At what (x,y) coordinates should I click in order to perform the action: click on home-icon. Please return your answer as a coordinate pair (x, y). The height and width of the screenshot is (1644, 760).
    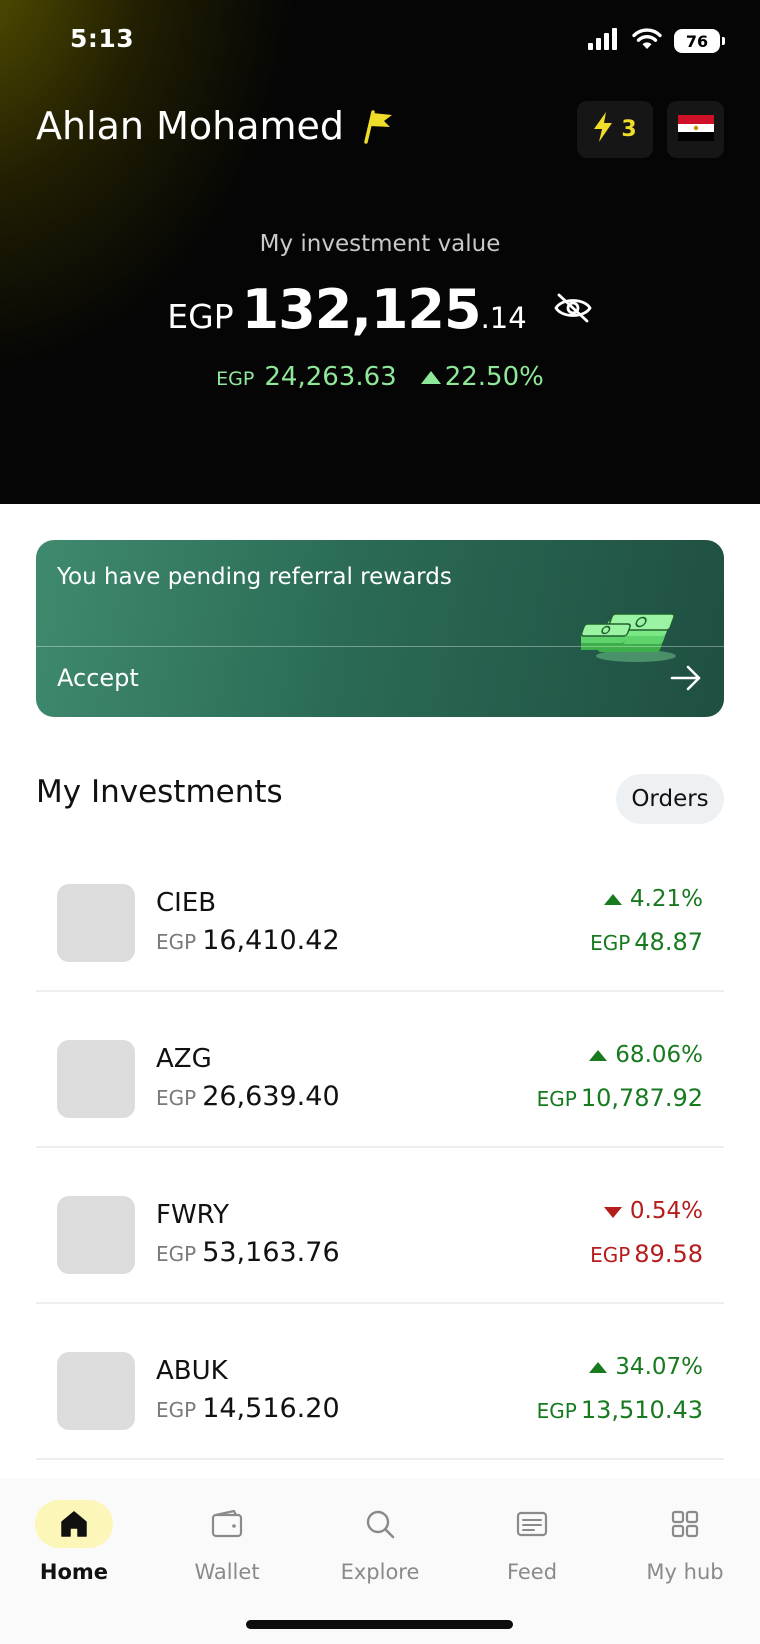
    Looking at the image, I should click on (74, 1524).